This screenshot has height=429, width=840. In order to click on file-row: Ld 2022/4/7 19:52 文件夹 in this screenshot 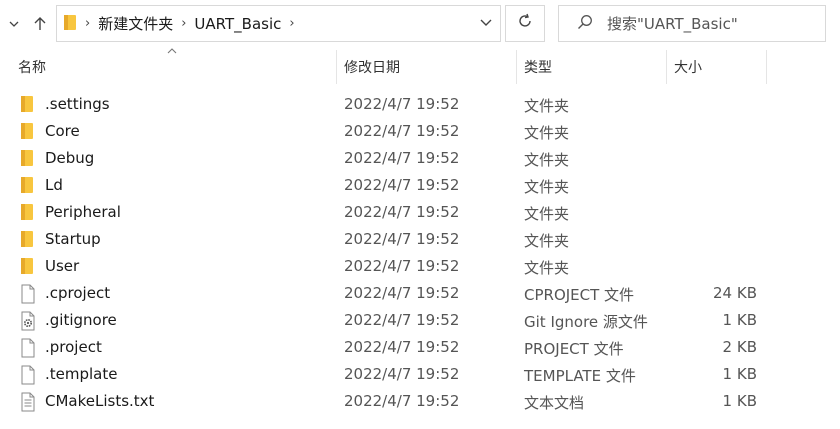, I will do `click(420, 185)`.